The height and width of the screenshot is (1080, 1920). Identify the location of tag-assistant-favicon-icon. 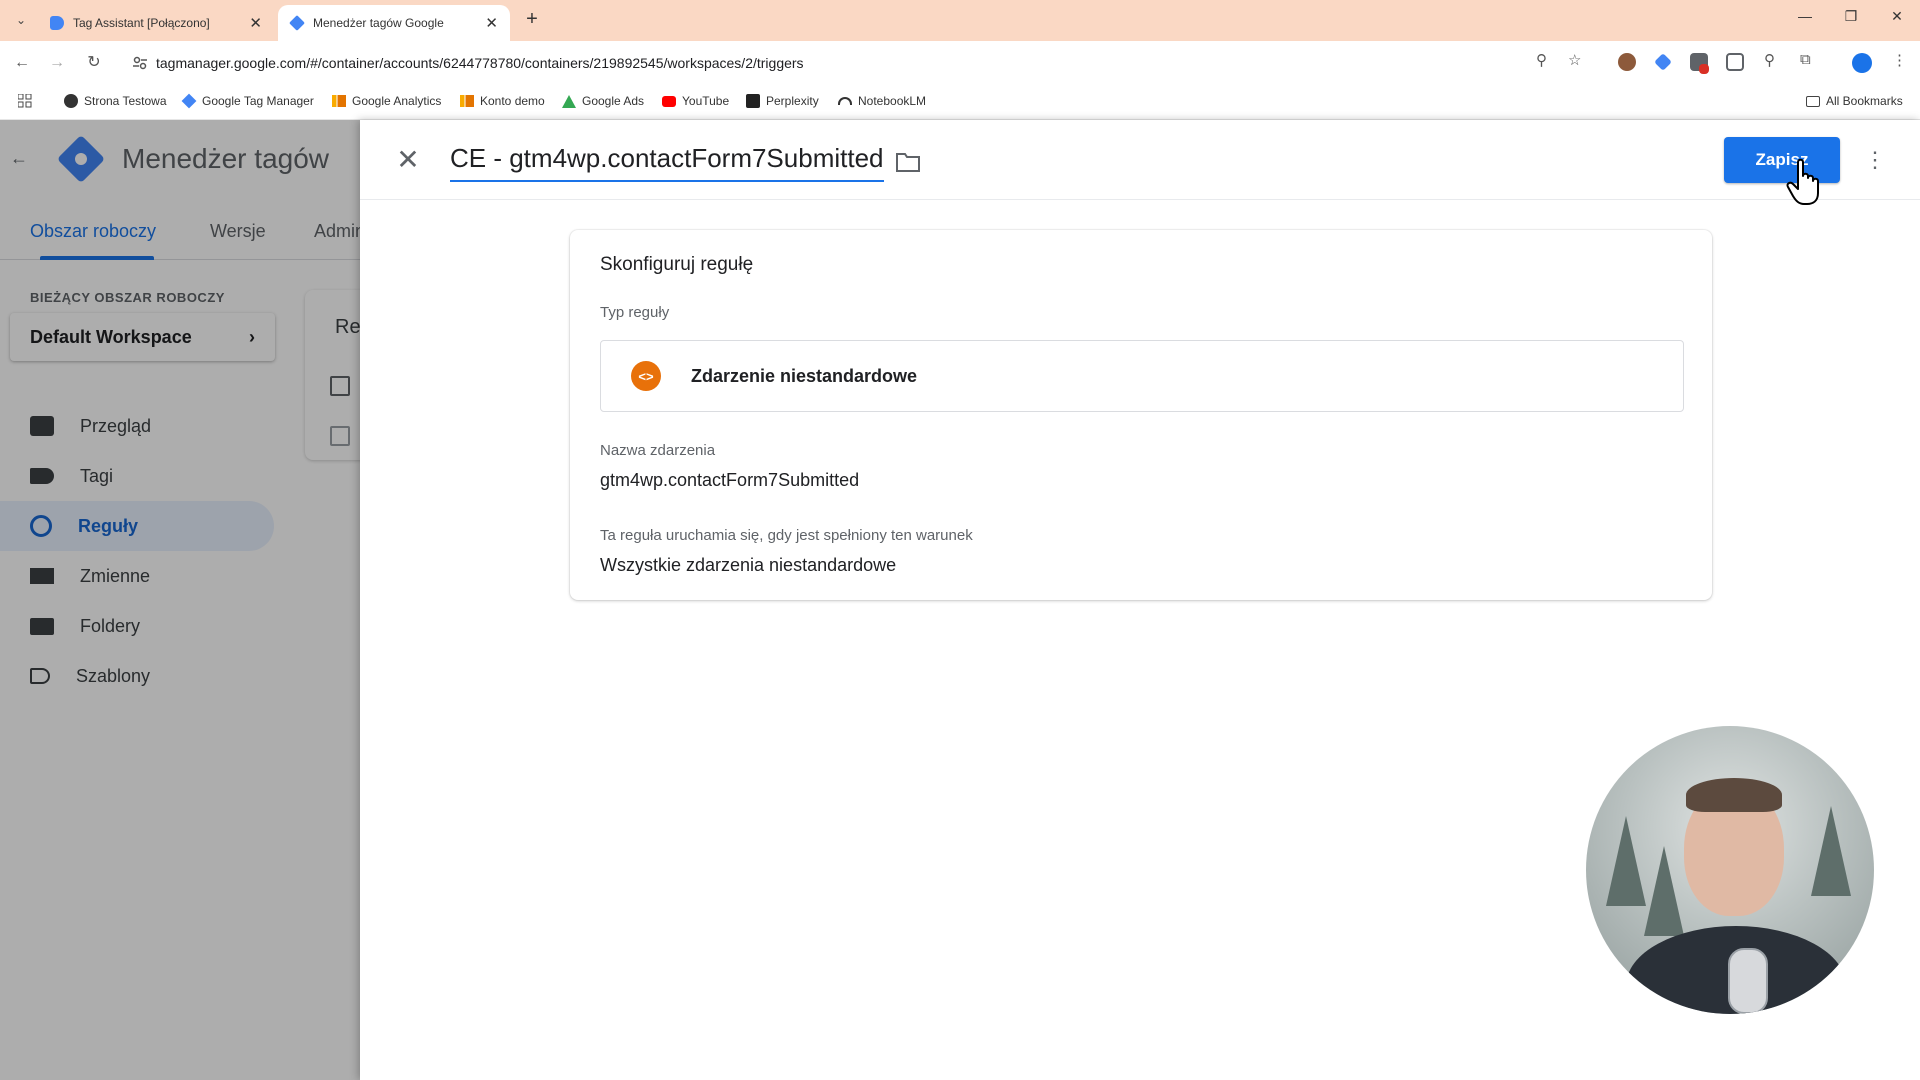
(57, 23).